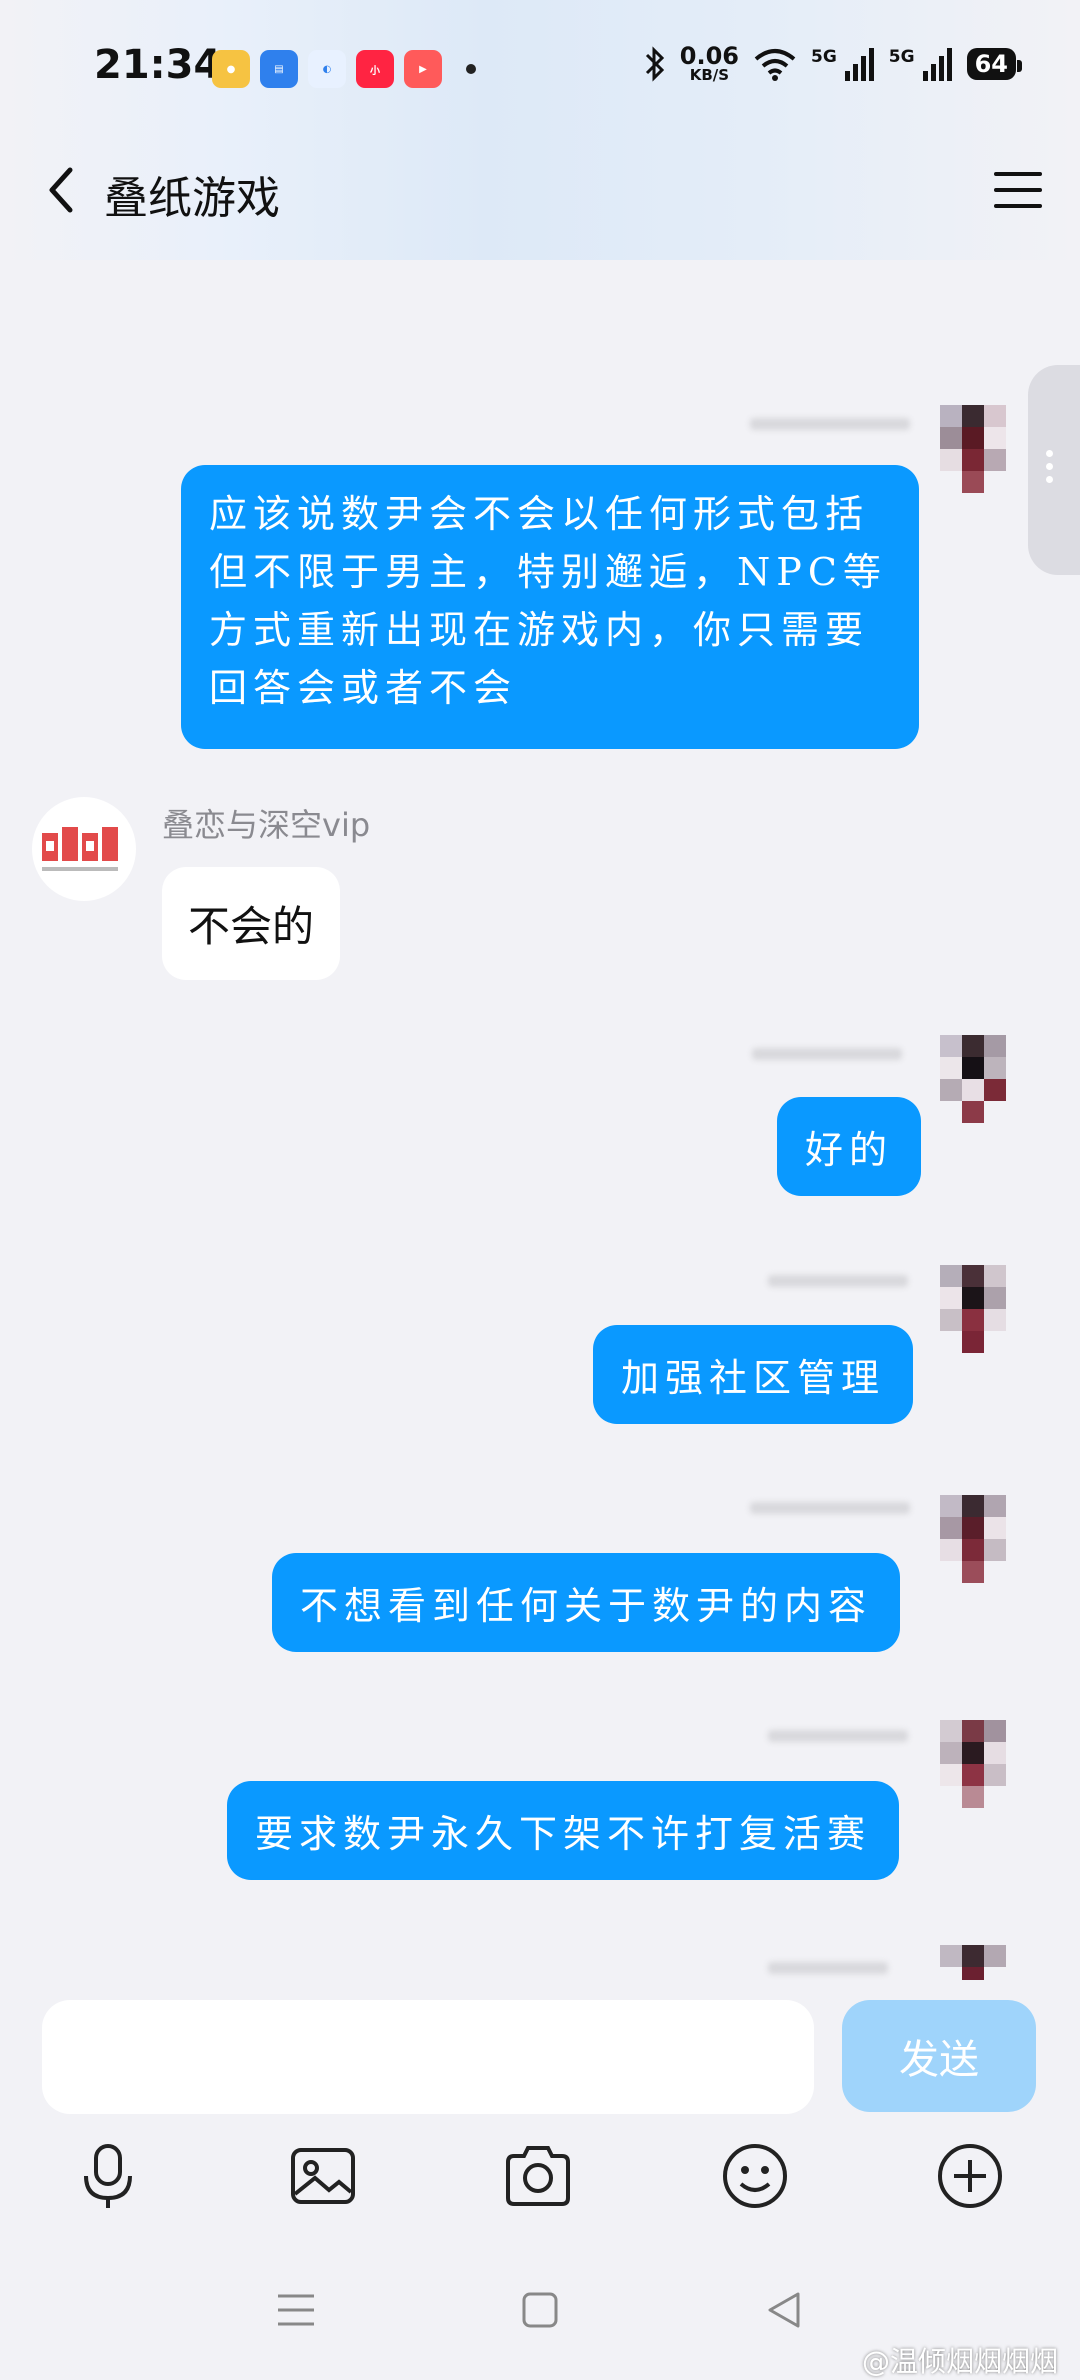 The height and width of the screenshot is (2380, 1080). I want to click on input-toolbar, so click(540, 2180).